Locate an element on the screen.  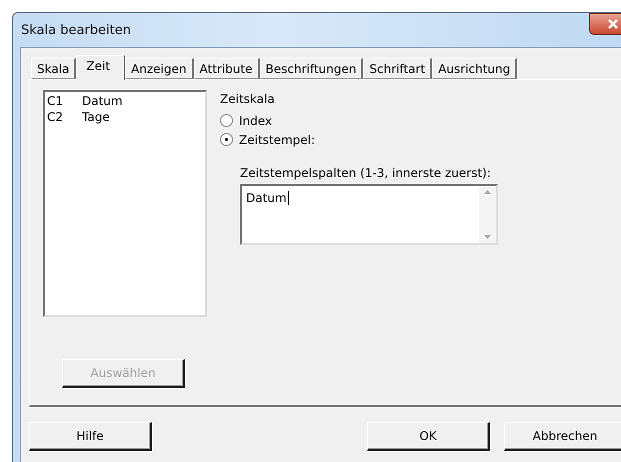
tab: Ausrichtung is located at coordinates (475, 68).